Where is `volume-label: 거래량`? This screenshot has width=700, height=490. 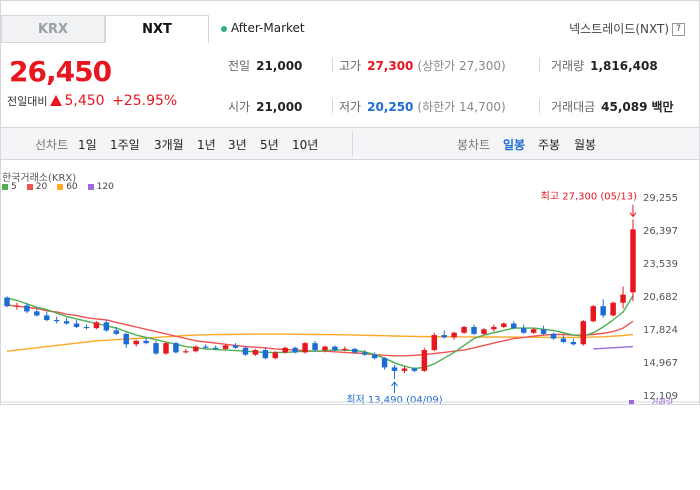
volume-label: 거래량 is located at coordinates (662, 401).